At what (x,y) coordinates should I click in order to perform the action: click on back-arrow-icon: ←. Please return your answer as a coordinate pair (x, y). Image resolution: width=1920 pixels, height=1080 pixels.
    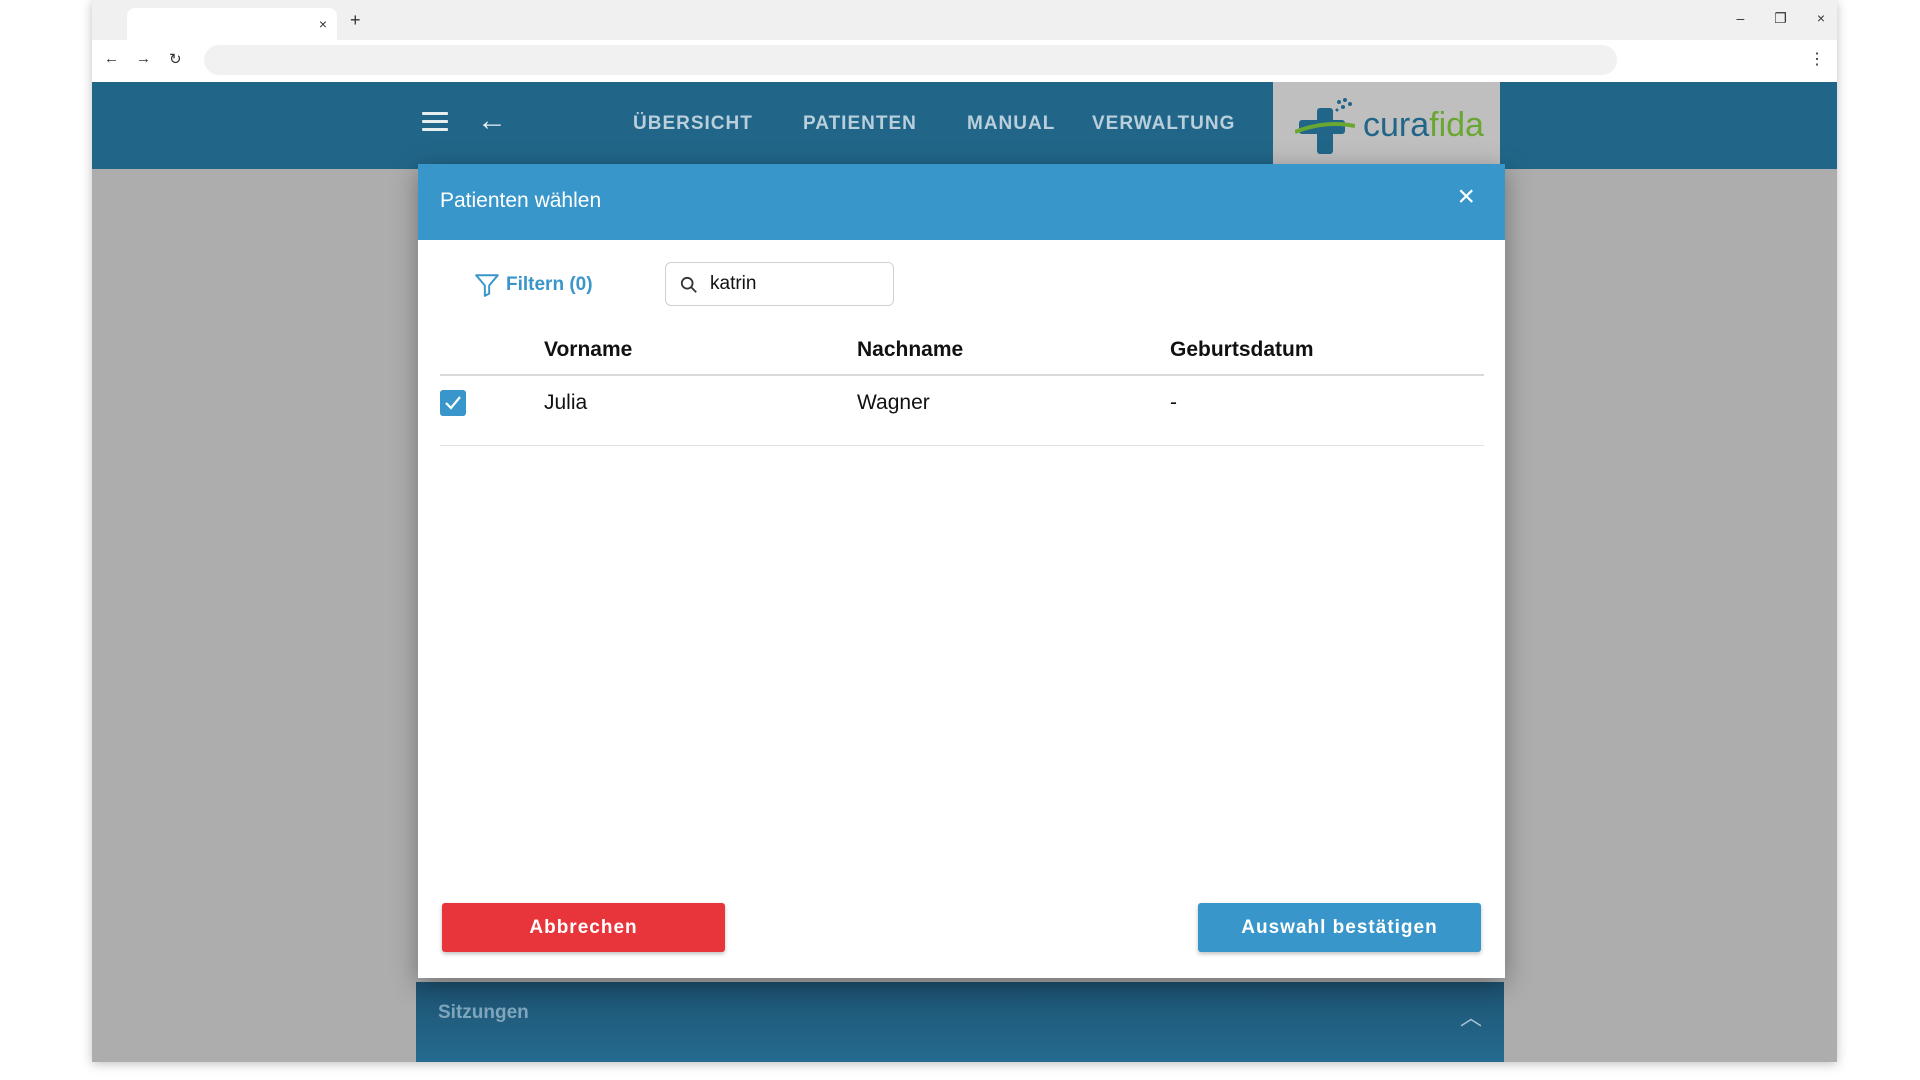
    Looking at the image, I should click on (492, 121).